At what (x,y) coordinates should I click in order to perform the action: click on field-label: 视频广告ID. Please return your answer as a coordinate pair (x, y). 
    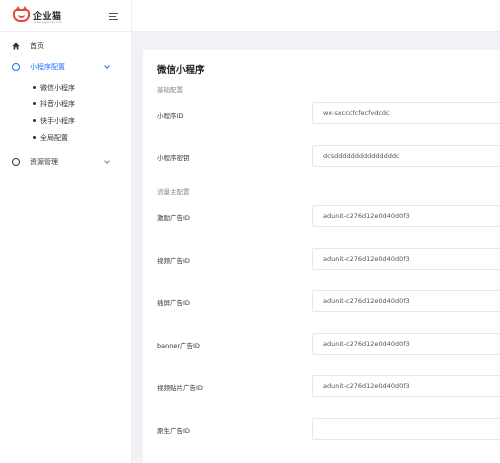
    Looking at the image, I should click on (173, 261).